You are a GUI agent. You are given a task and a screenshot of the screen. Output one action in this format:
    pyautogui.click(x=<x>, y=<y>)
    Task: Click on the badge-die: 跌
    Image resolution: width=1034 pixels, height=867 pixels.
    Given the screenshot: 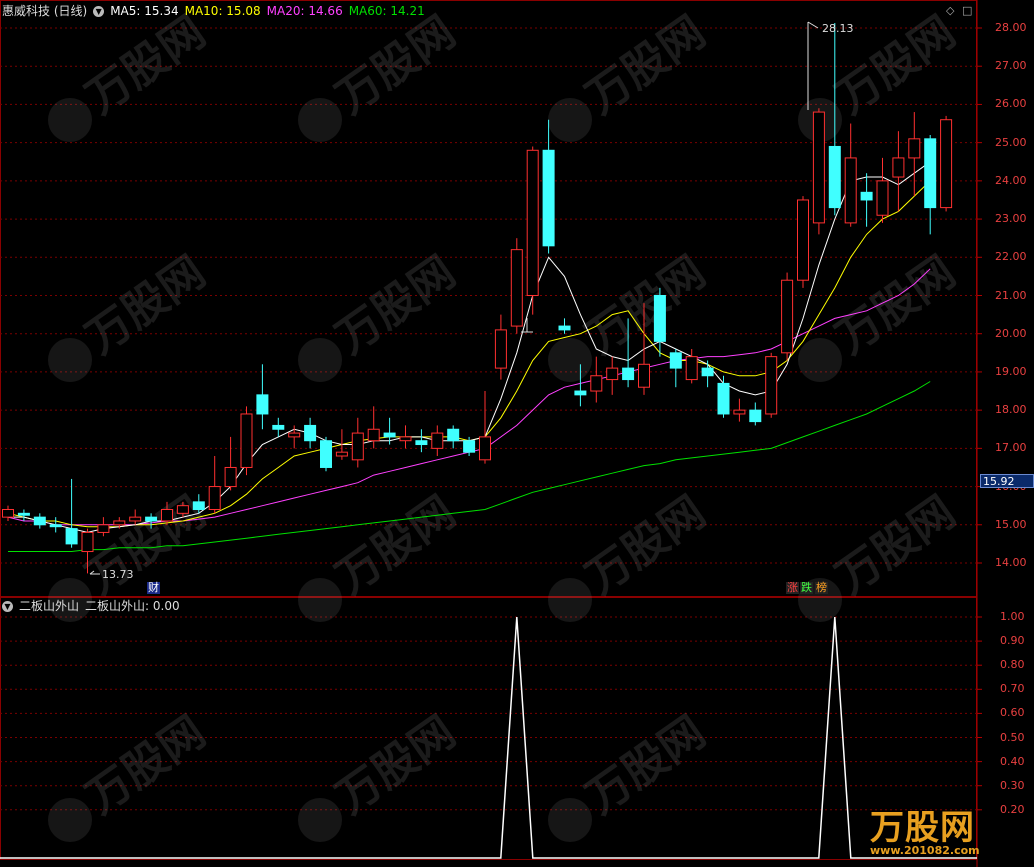 What is the action you would take?
    pyautogui.click(x=806, y=588)
    